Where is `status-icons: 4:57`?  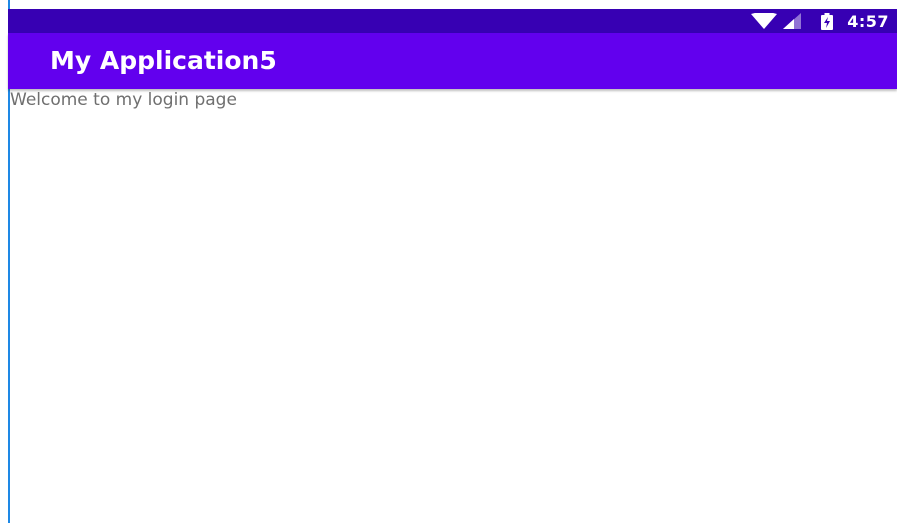
status-icons: 4:57 is located at coordinates (820, 21).